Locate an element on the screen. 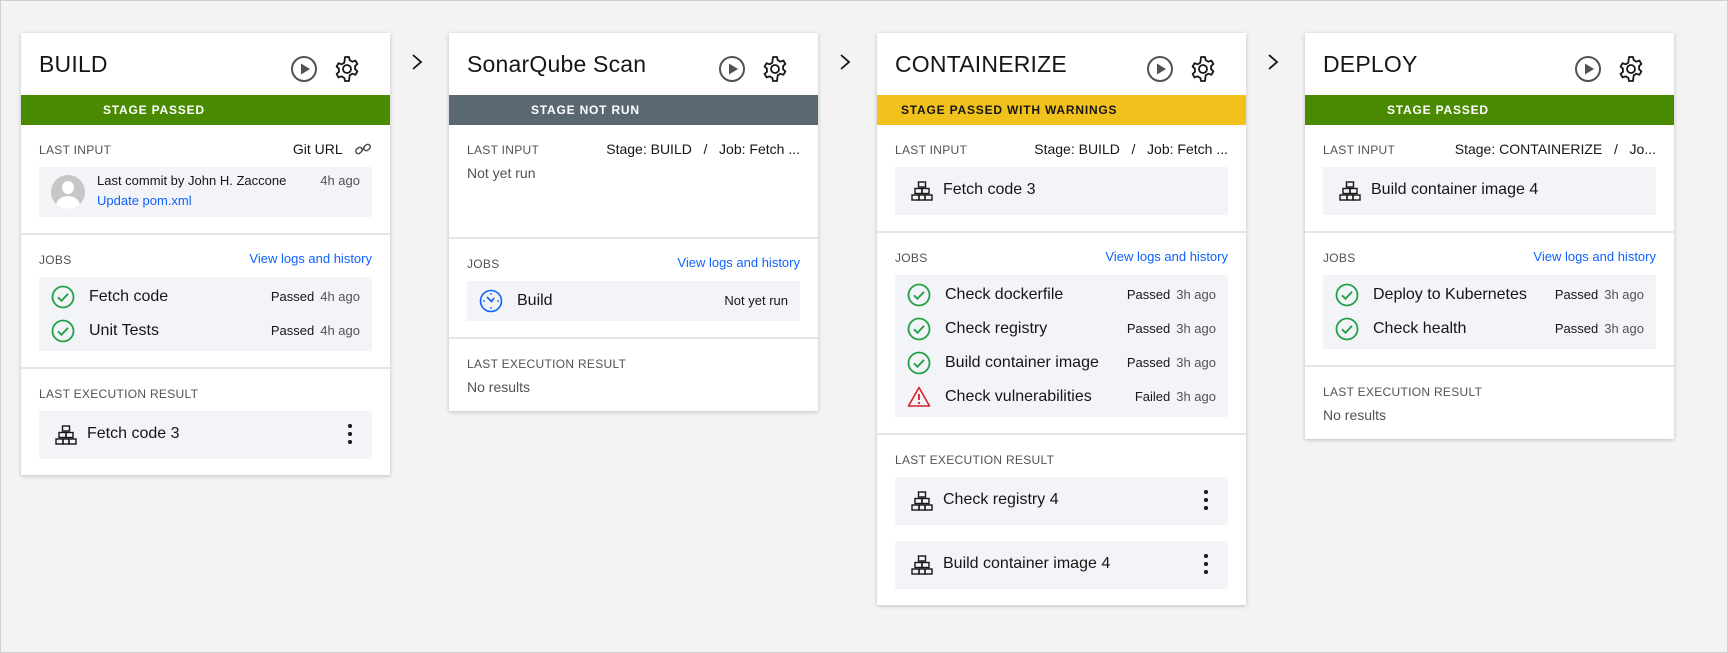 Image resolution: width=1728 pixels, height=653 pixels. input-artifact-tile: Build container image 4 is located at coordinates (1489, 191).